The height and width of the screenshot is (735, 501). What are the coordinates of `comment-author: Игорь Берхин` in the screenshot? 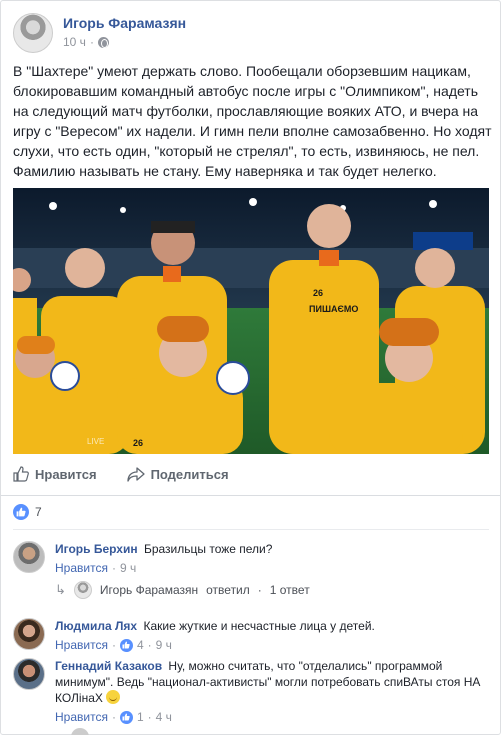 It's located at (96, 549).